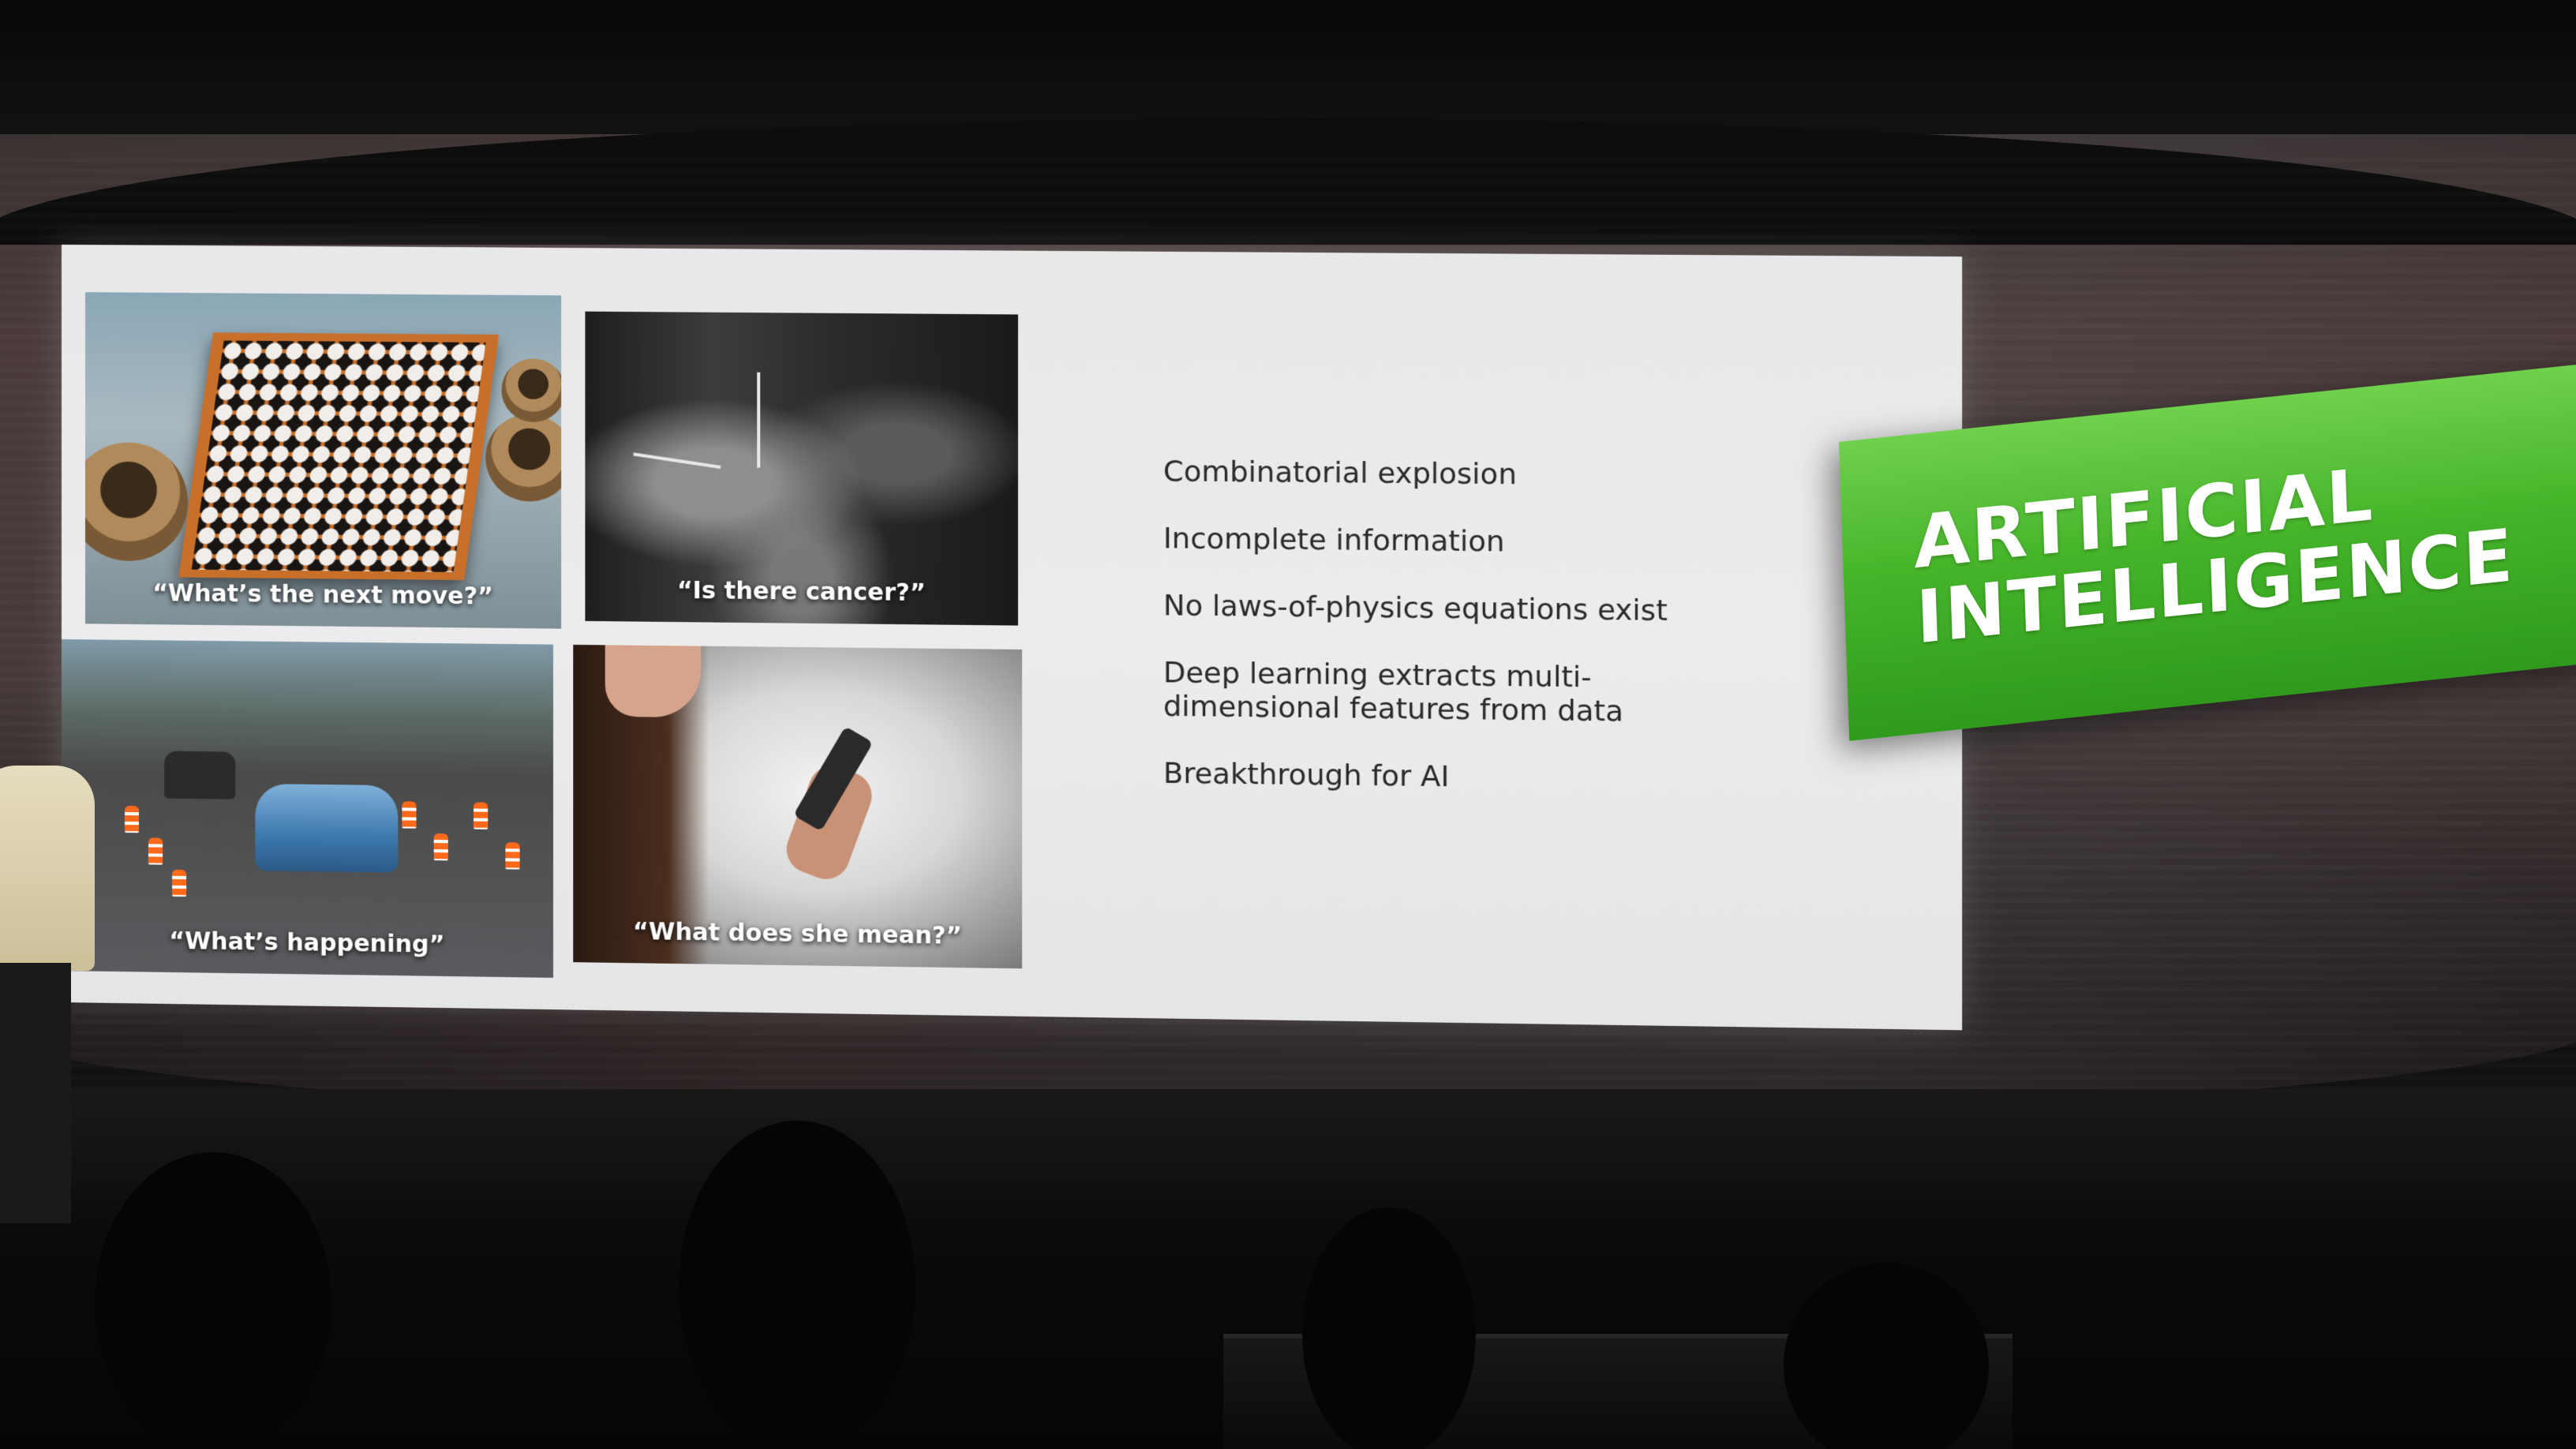 The image size is (2576, 1449). What do you see at coordinates (531, 390) in the screenshot?
I see `bowl-lid` at bounding box center [531, 390].